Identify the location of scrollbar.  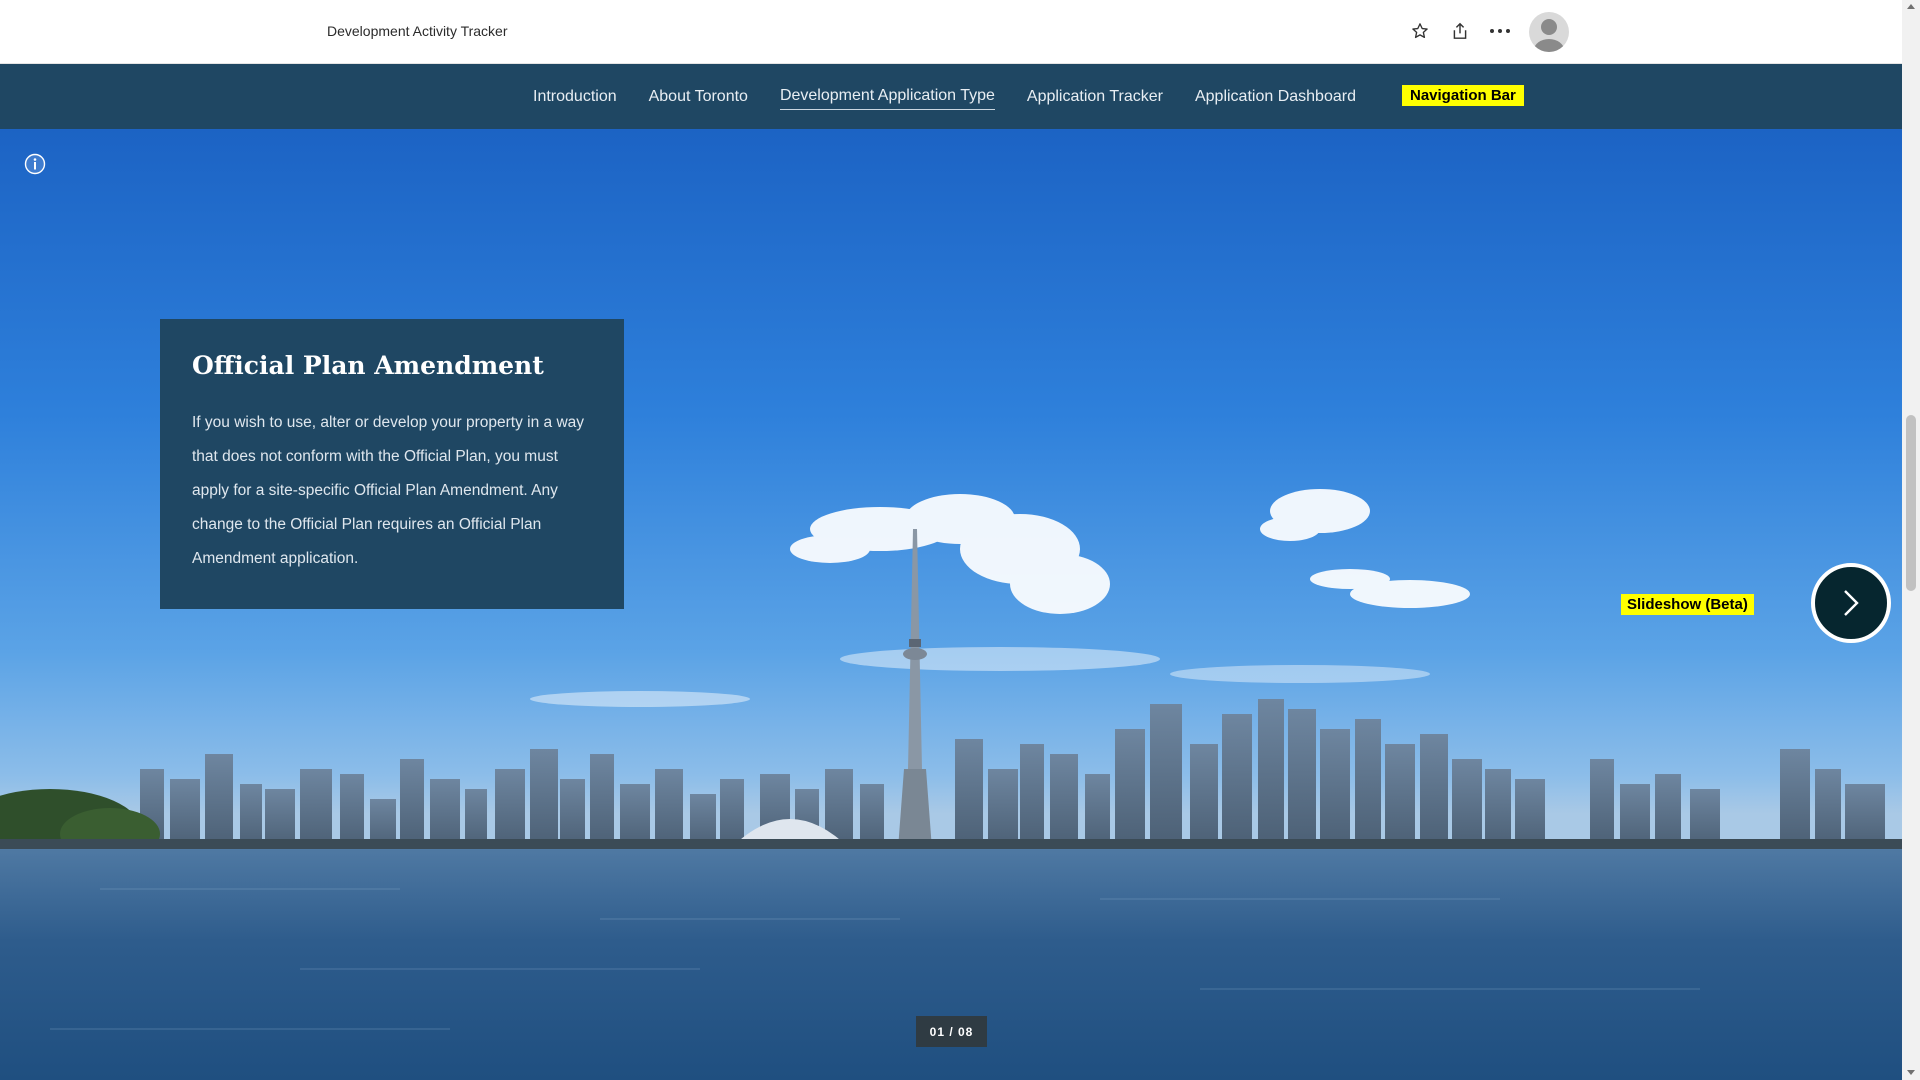
(1911, 540).